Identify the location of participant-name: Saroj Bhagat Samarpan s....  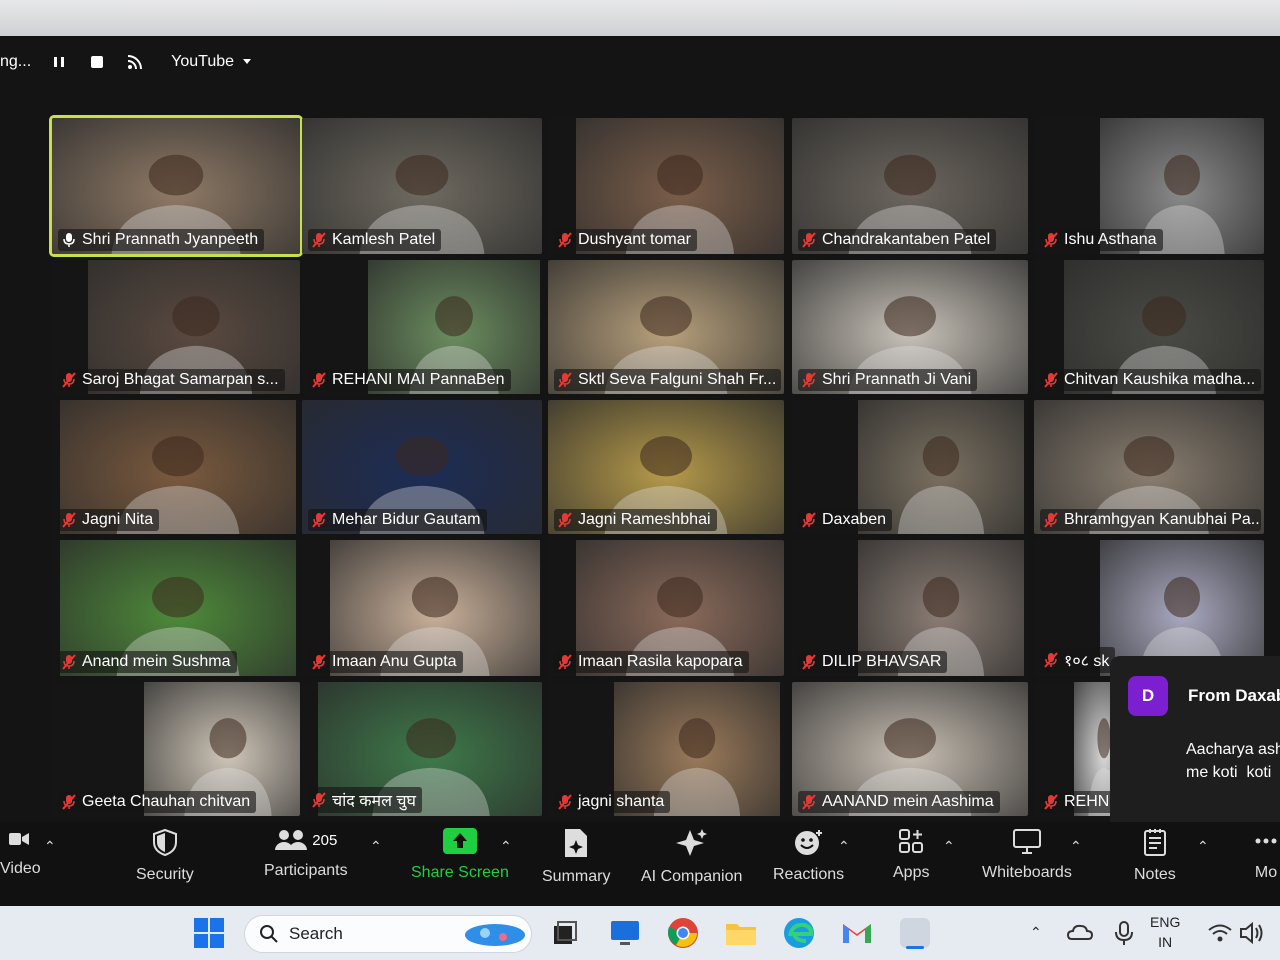
(180, 379).